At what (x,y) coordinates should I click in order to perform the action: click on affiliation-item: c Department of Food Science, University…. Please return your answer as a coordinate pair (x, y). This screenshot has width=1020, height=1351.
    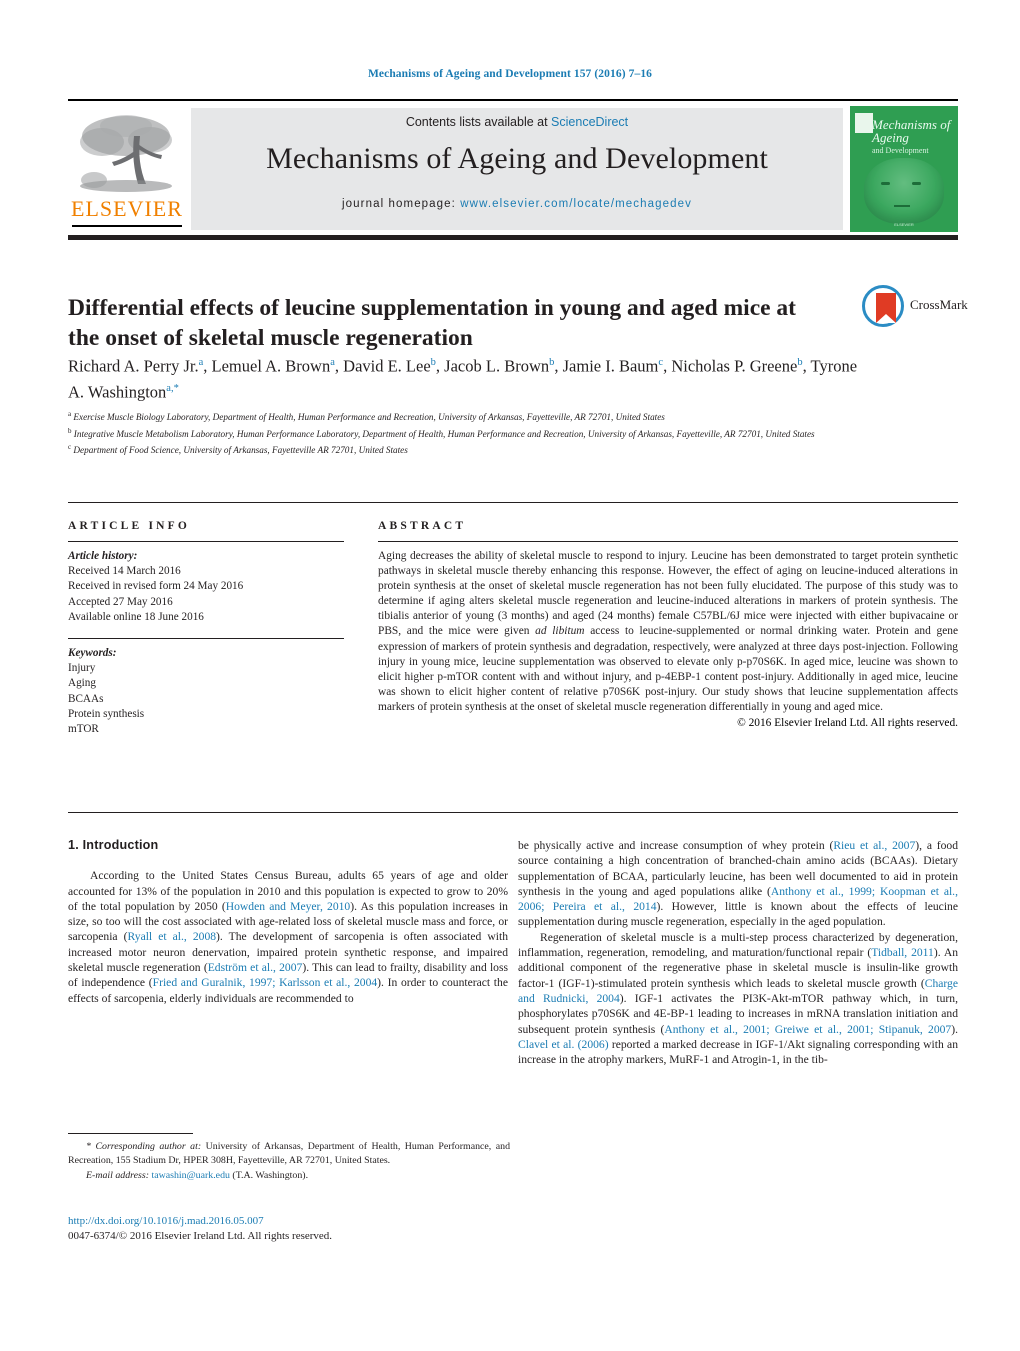
    Looking at the image, I should click on (483, 449).